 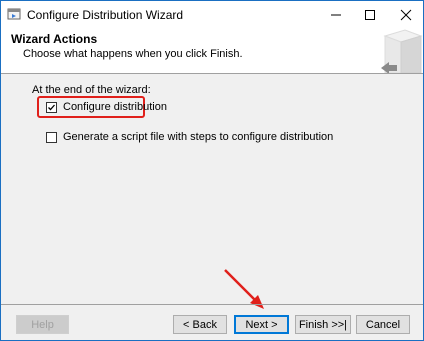 I want to click on back-button: < Back, so click(x=200, y=324).